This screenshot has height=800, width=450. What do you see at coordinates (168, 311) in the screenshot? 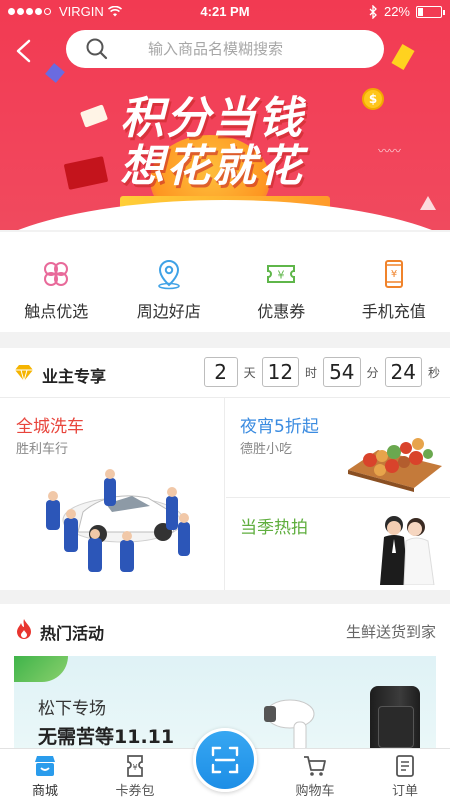
I see `category-label: 周边好店` at bounding box center [168, 311].